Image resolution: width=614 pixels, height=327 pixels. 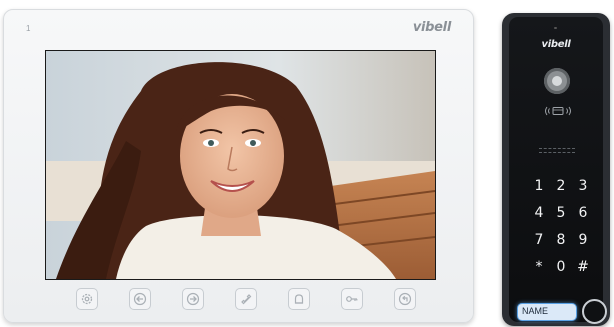 What do you see at coordinates (583, 213) in the screenshot?
I see `key-6: 6` at bounding box center [583, 213].